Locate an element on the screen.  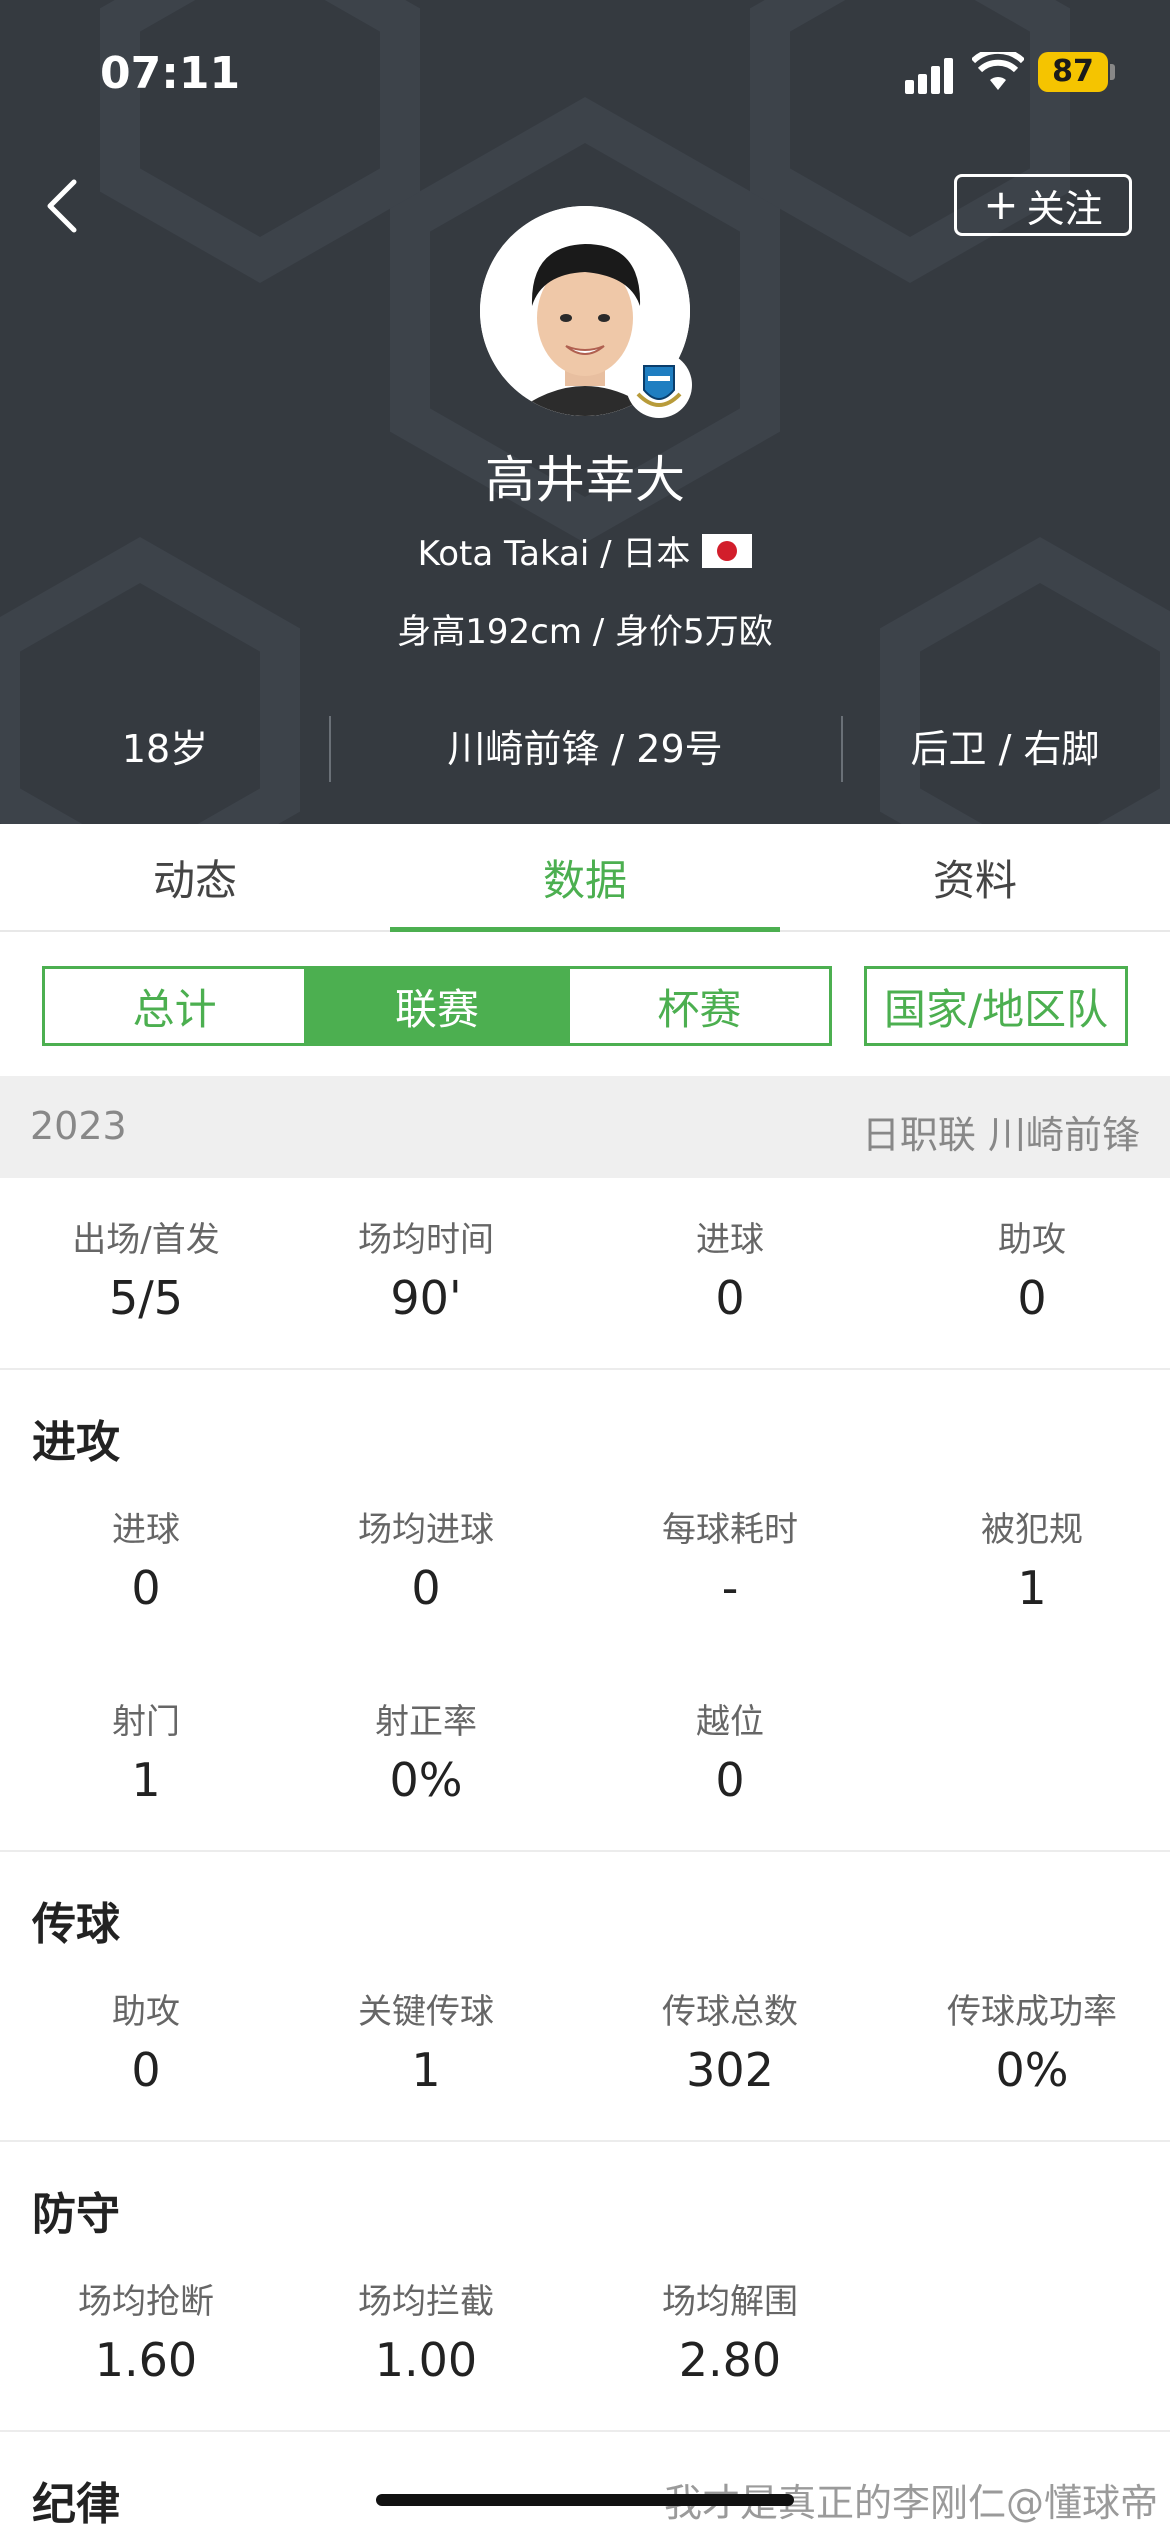
stat-label: 场均抢断 is located at coordinates (146, 2302).